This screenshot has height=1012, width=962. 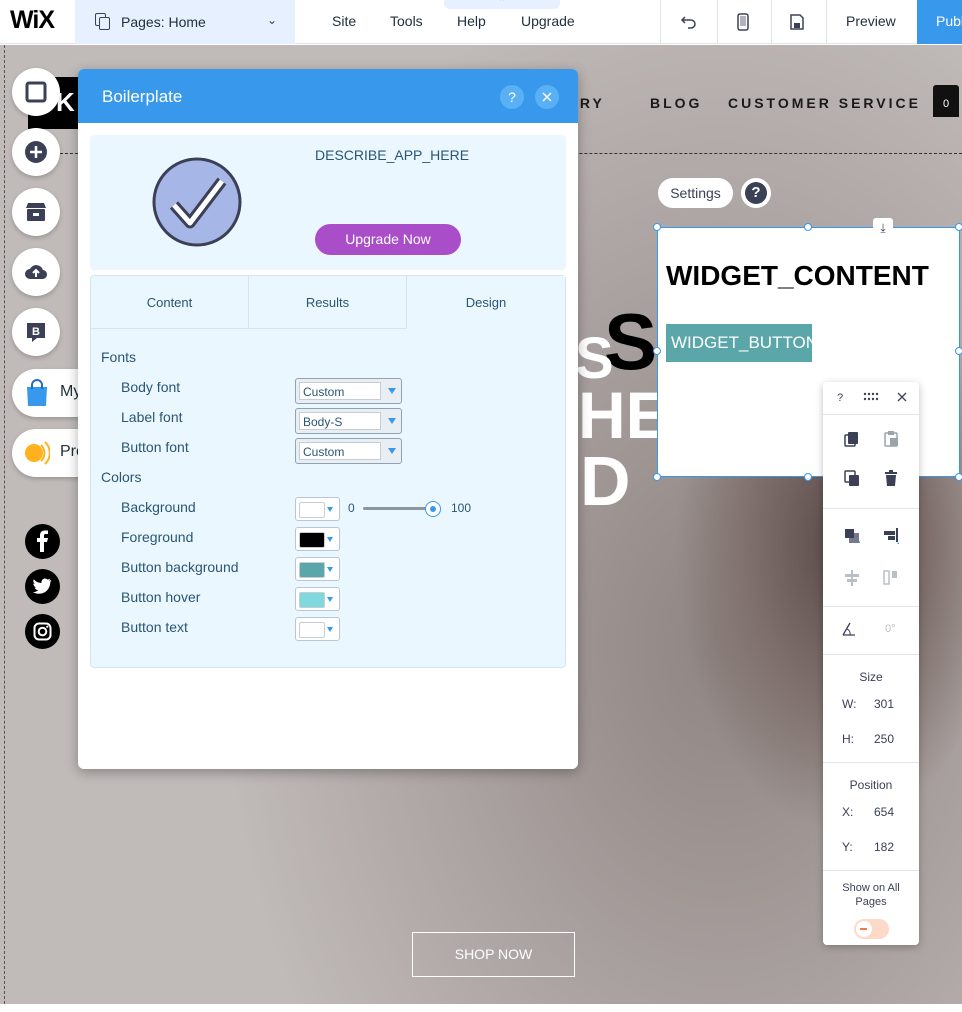 I want to click on arrange-icon, so click(x=852, y=536).